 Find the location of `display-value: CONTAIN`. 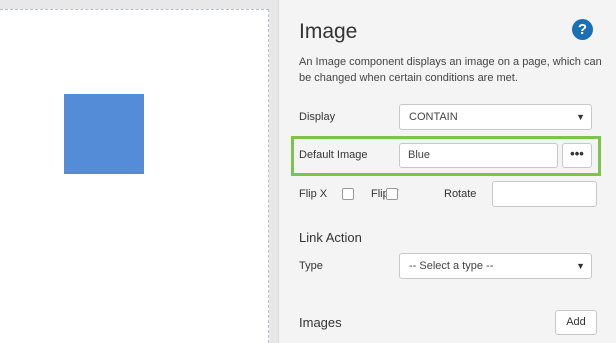

display-value: CONTAIN is located at coordinates (433, 117).